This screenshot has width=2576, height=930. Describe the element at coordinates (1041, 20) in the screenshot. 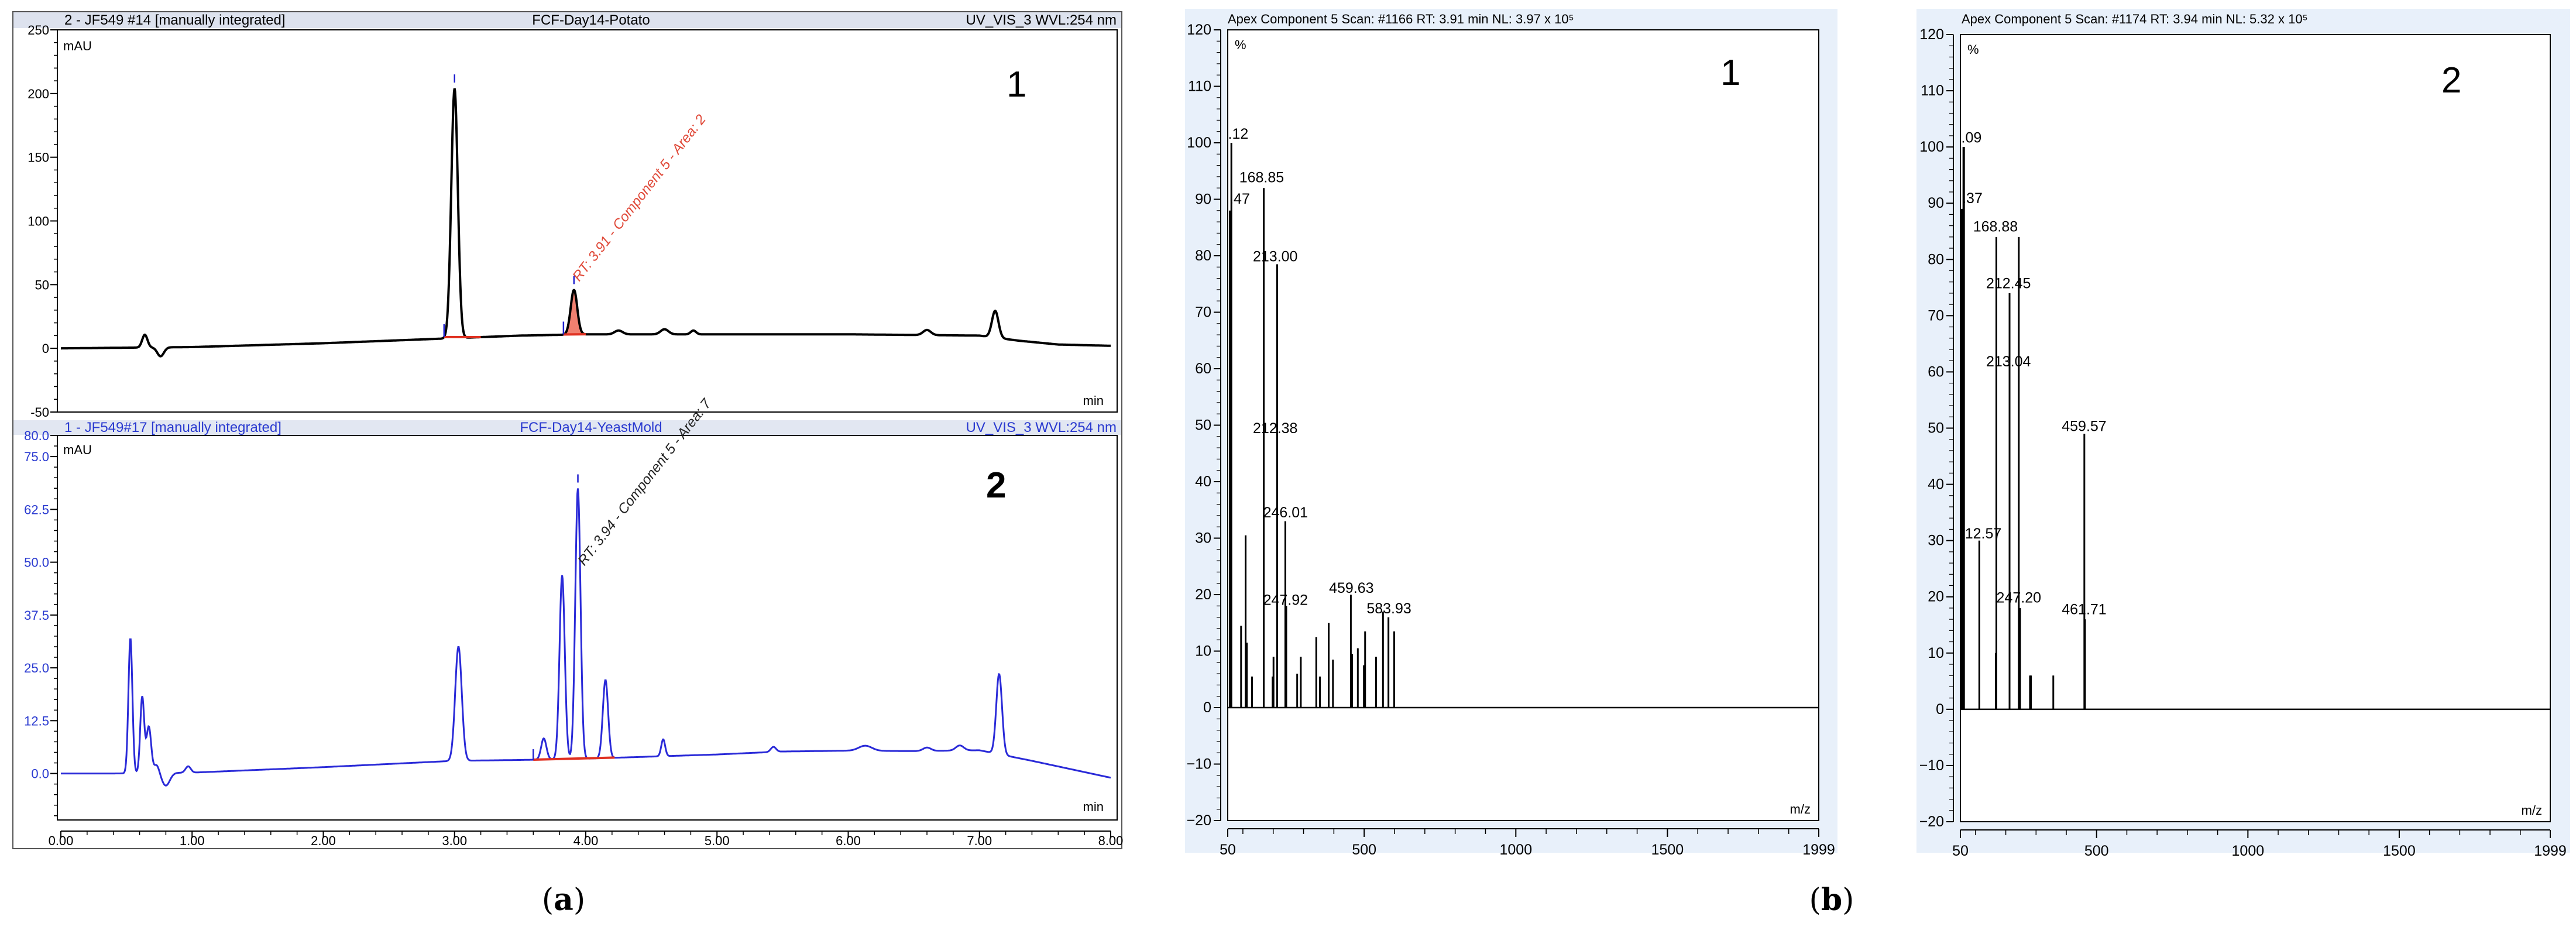

I see `chrom1-header-right: UV_VIS_3 WVL:254 nm` at that location.